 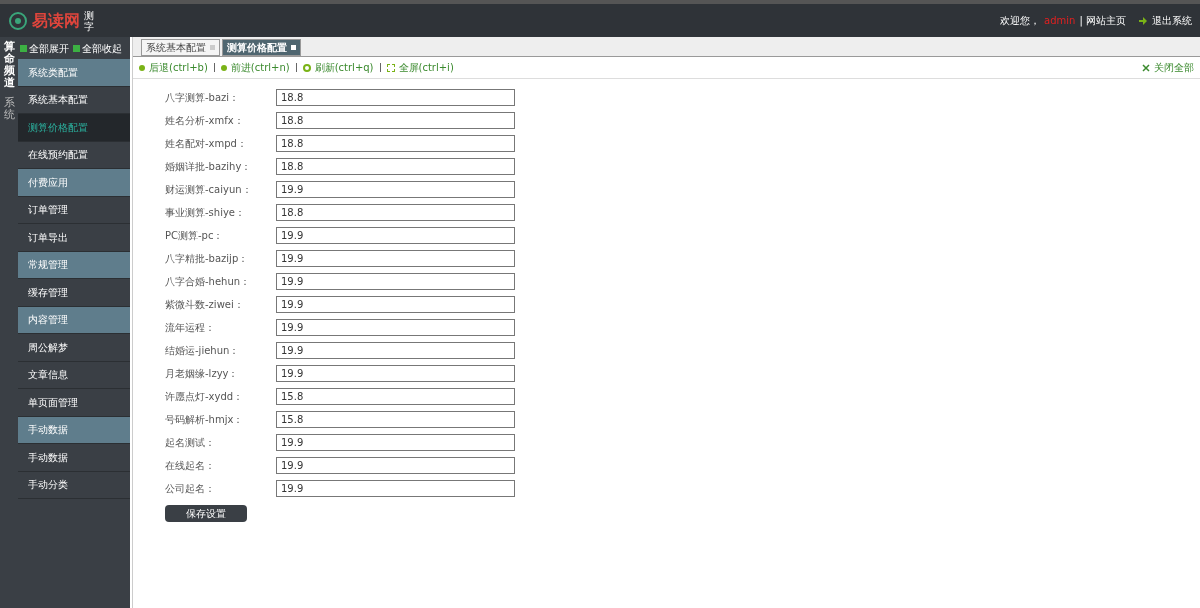 I want to click on field-label: 姓名分析-xmfx：, so click(x=205, y=120).